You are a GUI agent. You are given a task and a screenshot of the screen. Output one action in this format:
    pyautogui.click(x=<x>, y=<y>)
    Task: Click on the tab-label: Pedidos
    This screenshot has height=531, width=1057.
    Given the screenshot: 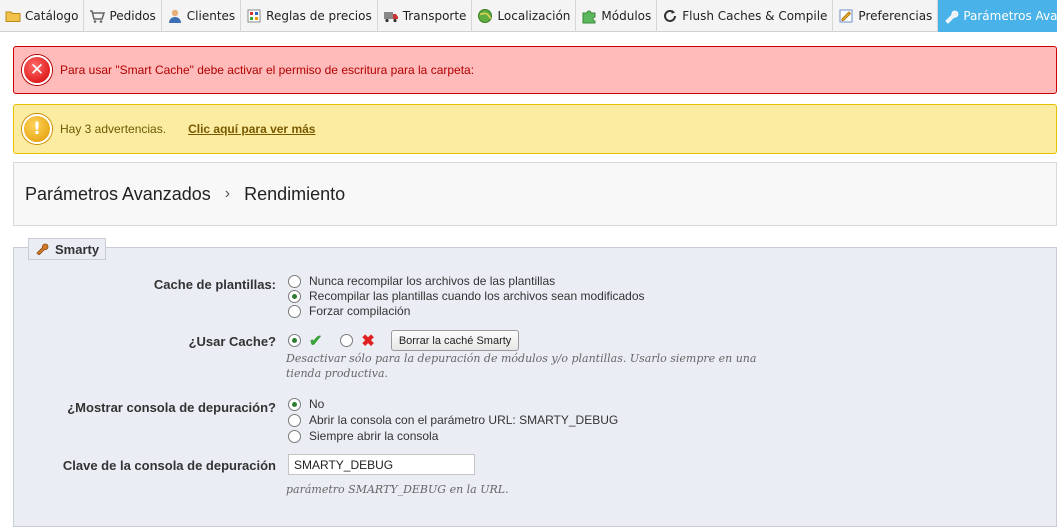 What is the action you would take?
    pyautogui.click(x=132, y=16)
    